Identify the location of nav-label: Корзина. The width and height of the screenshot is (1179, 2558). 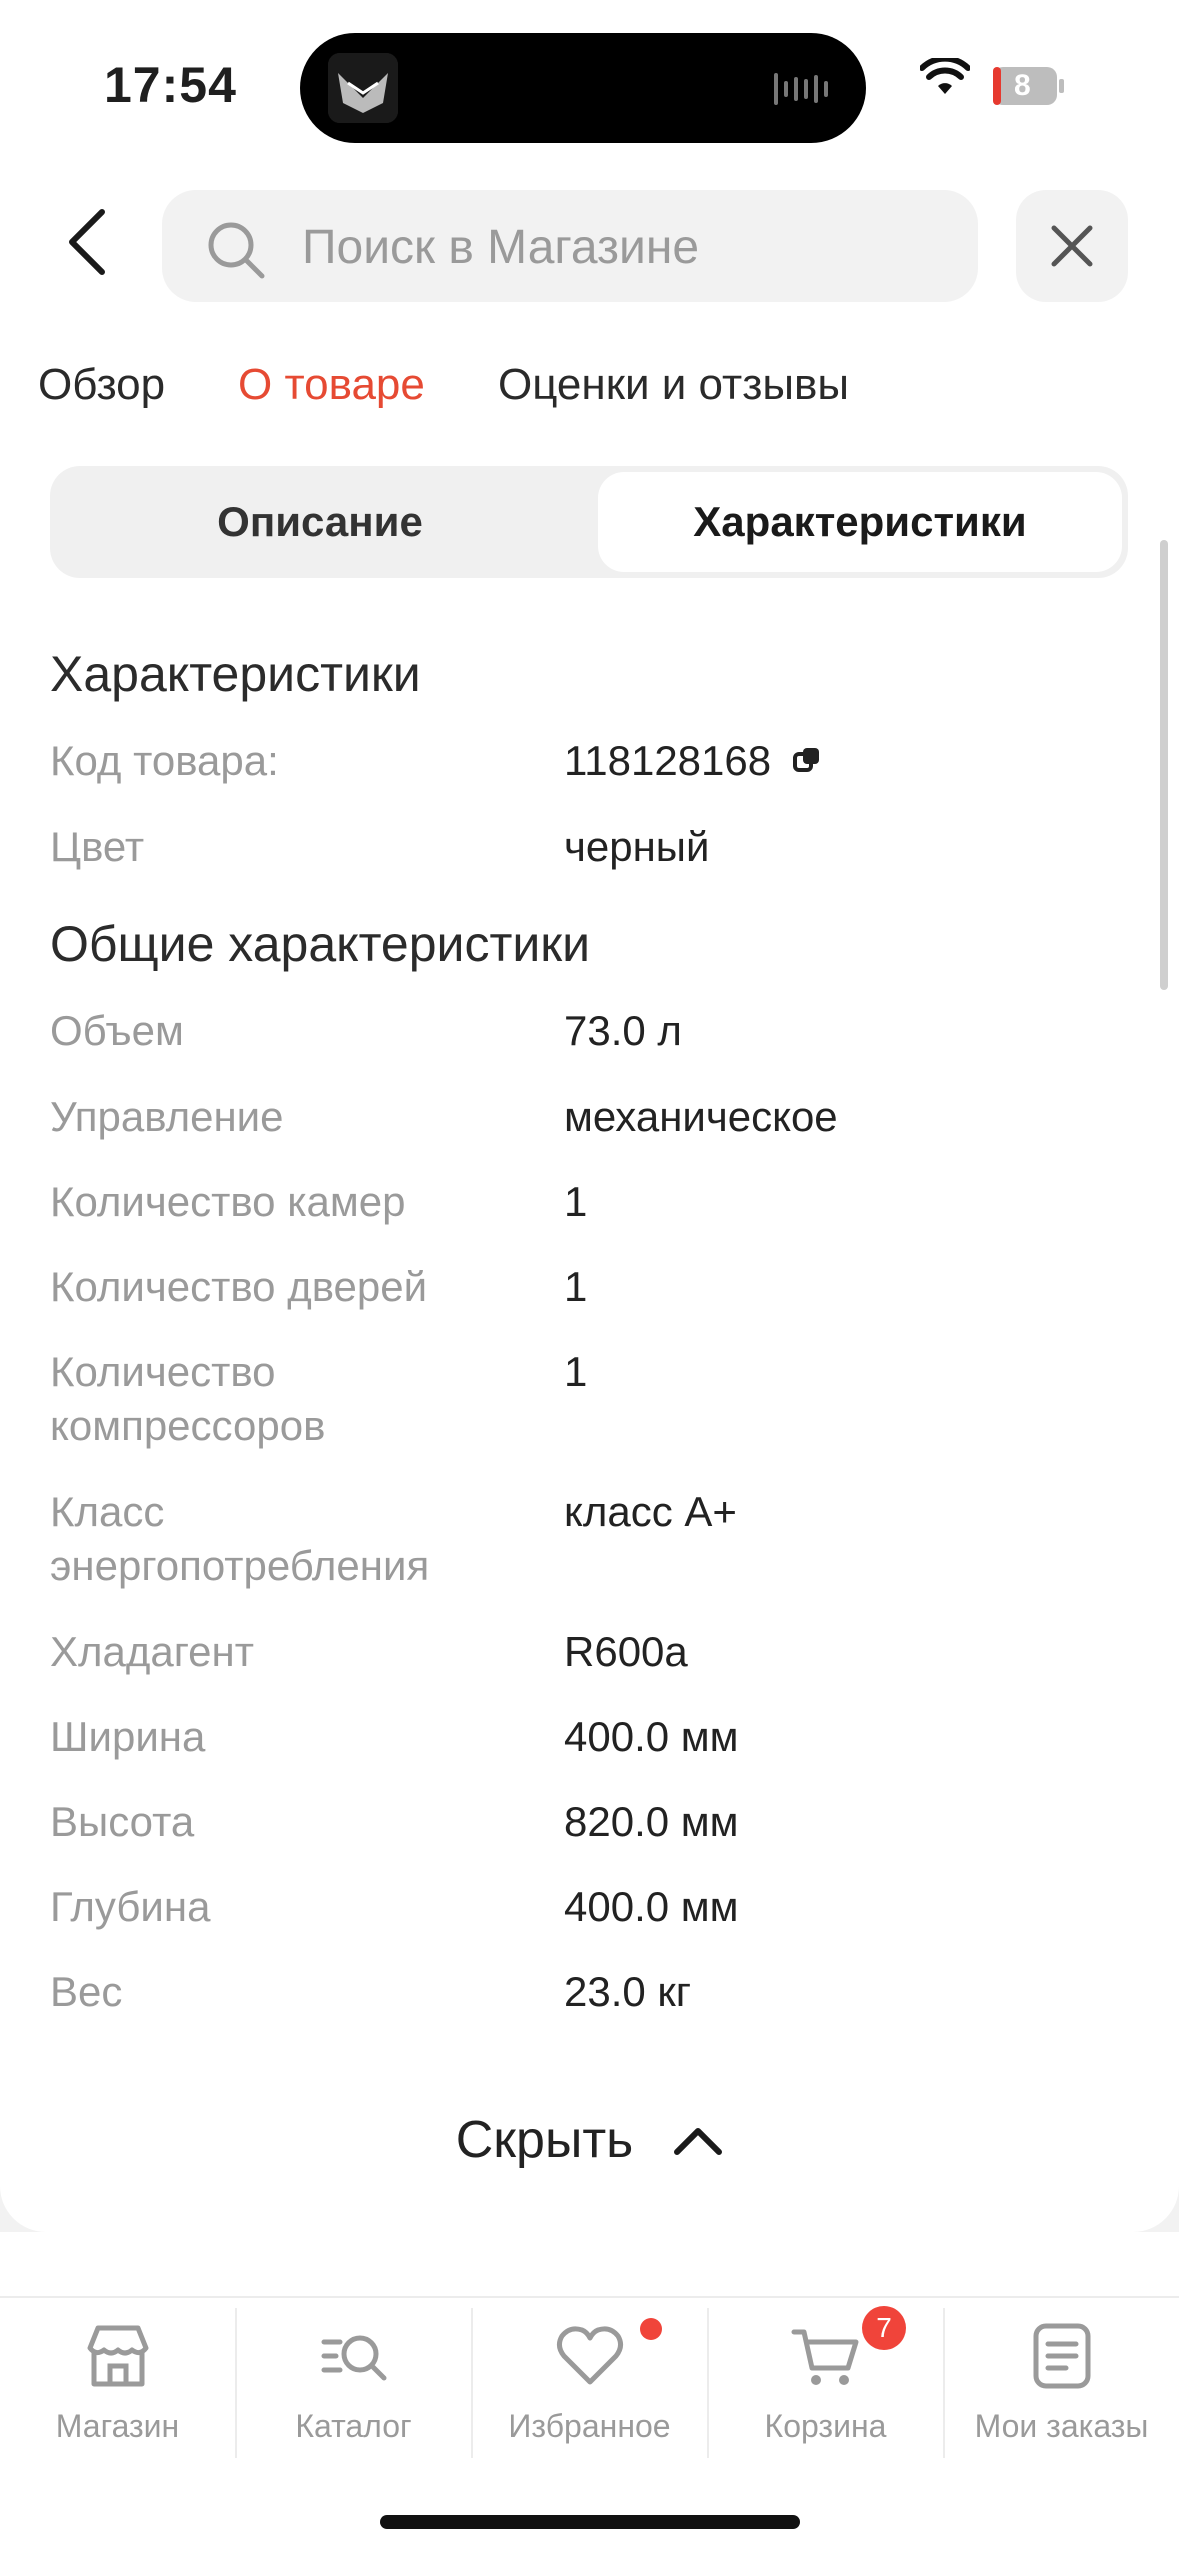
(825, 2426).